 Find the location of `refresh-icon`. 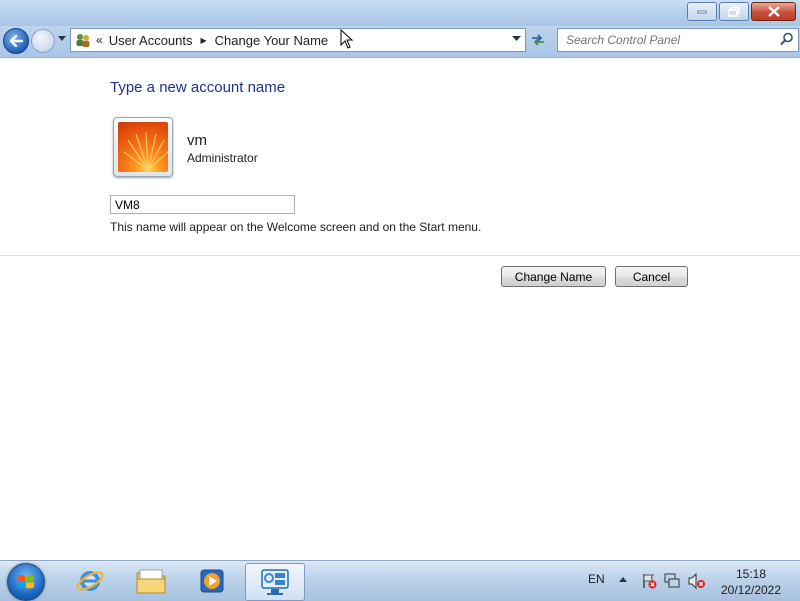

refresh-icon is located at coordinates (538, 40).